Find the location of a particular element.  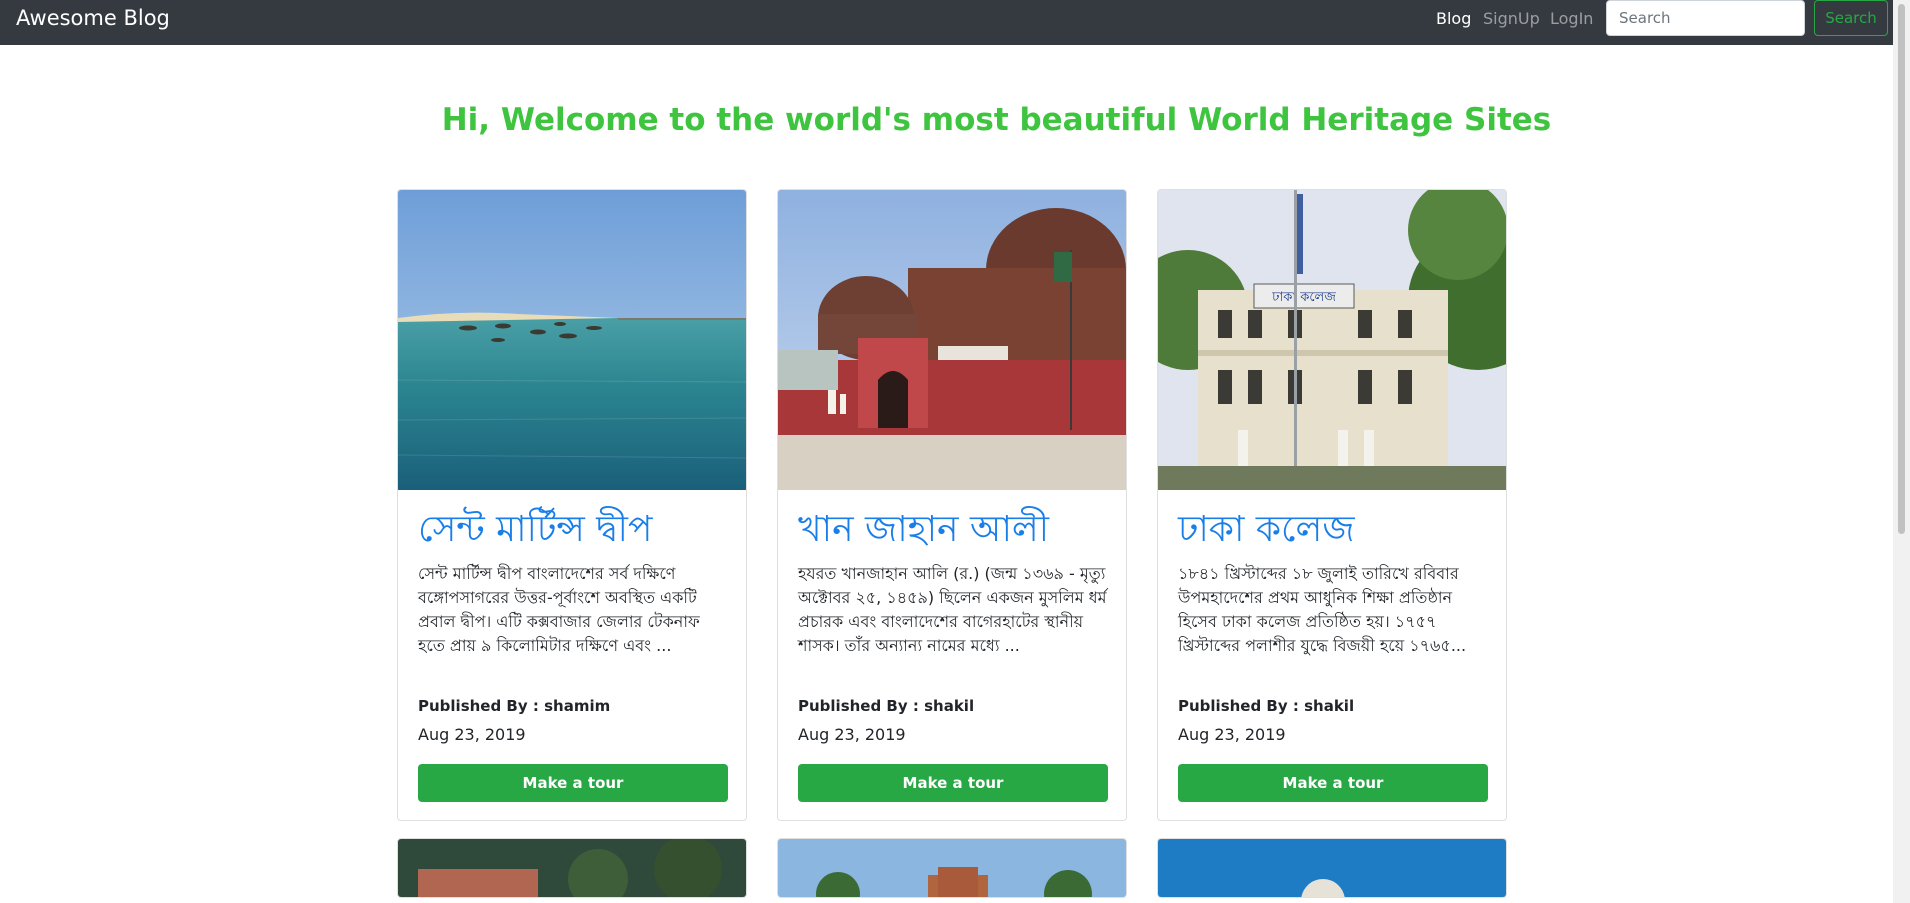

card-title-link: ঢাকা কলেজ is located at coordinates (1266, 530).